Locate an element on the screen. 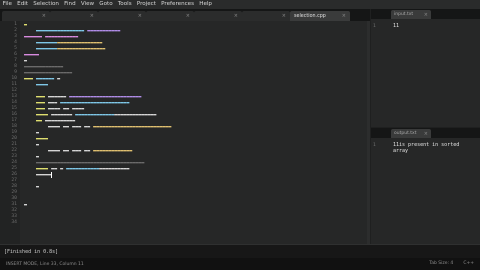 This screenshot has height=270, width=480. input-pane-tab-bar: input.txt × is located at coordinates (425, 14).